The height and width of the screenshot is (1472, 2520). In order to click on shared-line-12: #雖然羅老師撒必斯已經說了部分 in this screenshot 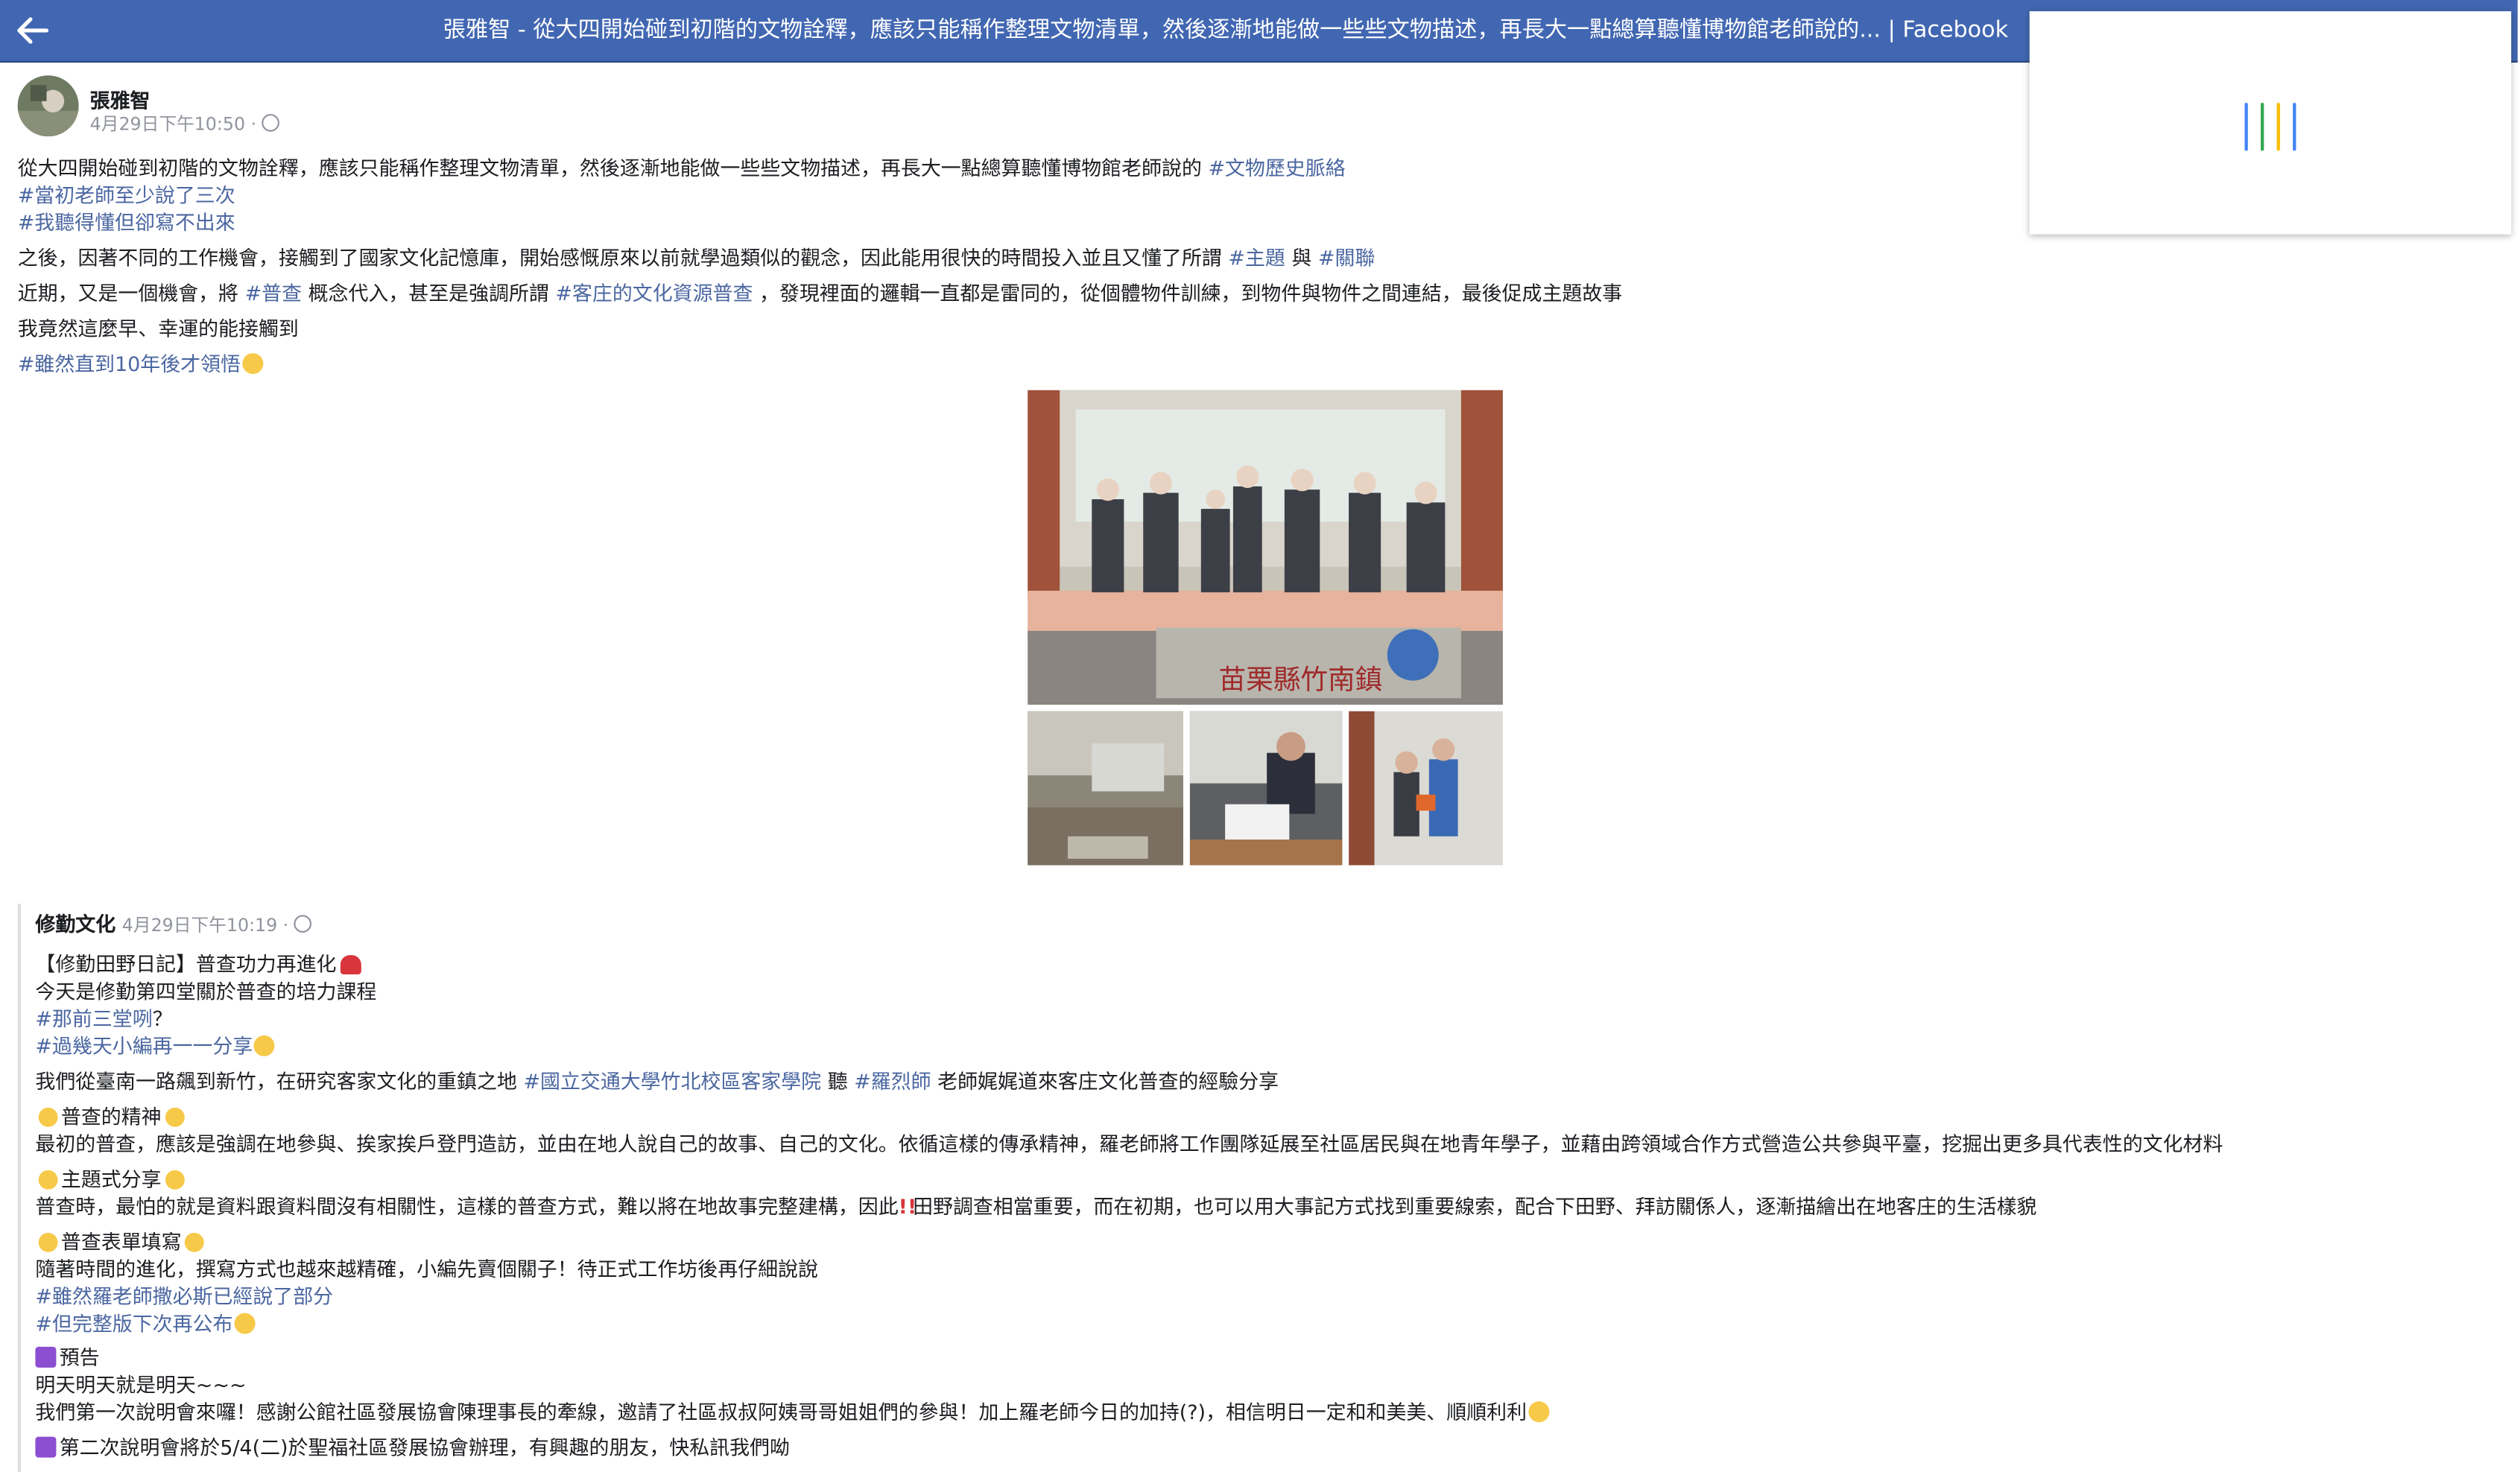, I will do `click(184, 1297)`.